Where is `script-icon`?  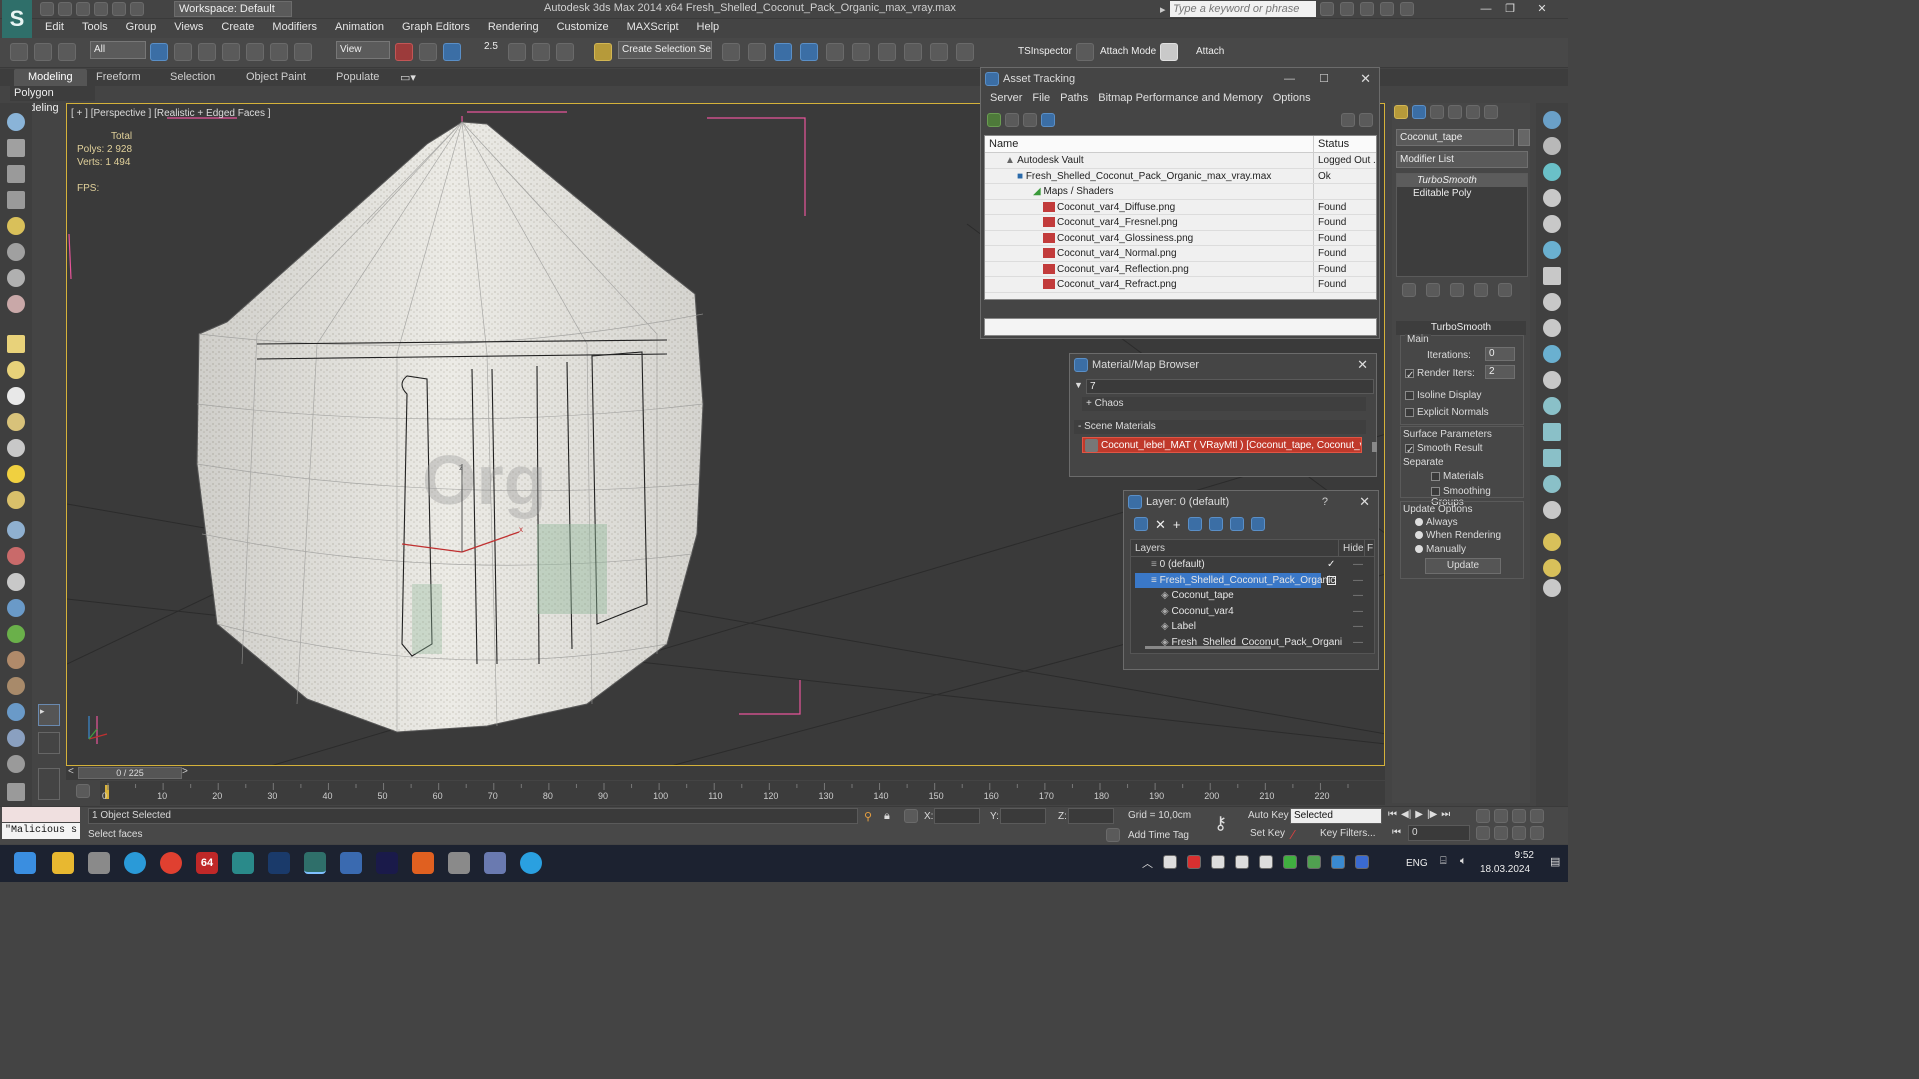
script-icon is located at coordinates (16, 738).